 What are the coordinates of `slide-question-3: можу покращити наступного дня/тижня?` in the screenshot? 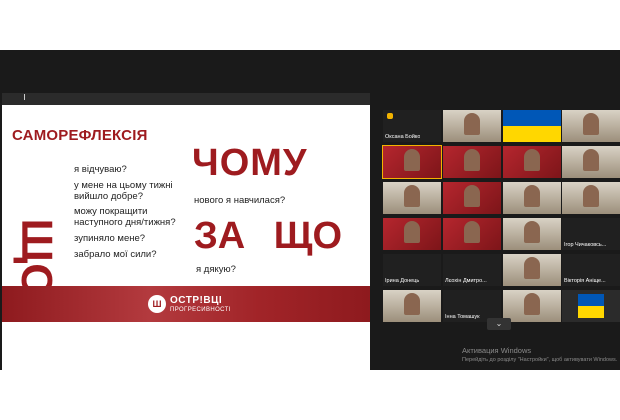 It's located at (125, 217).